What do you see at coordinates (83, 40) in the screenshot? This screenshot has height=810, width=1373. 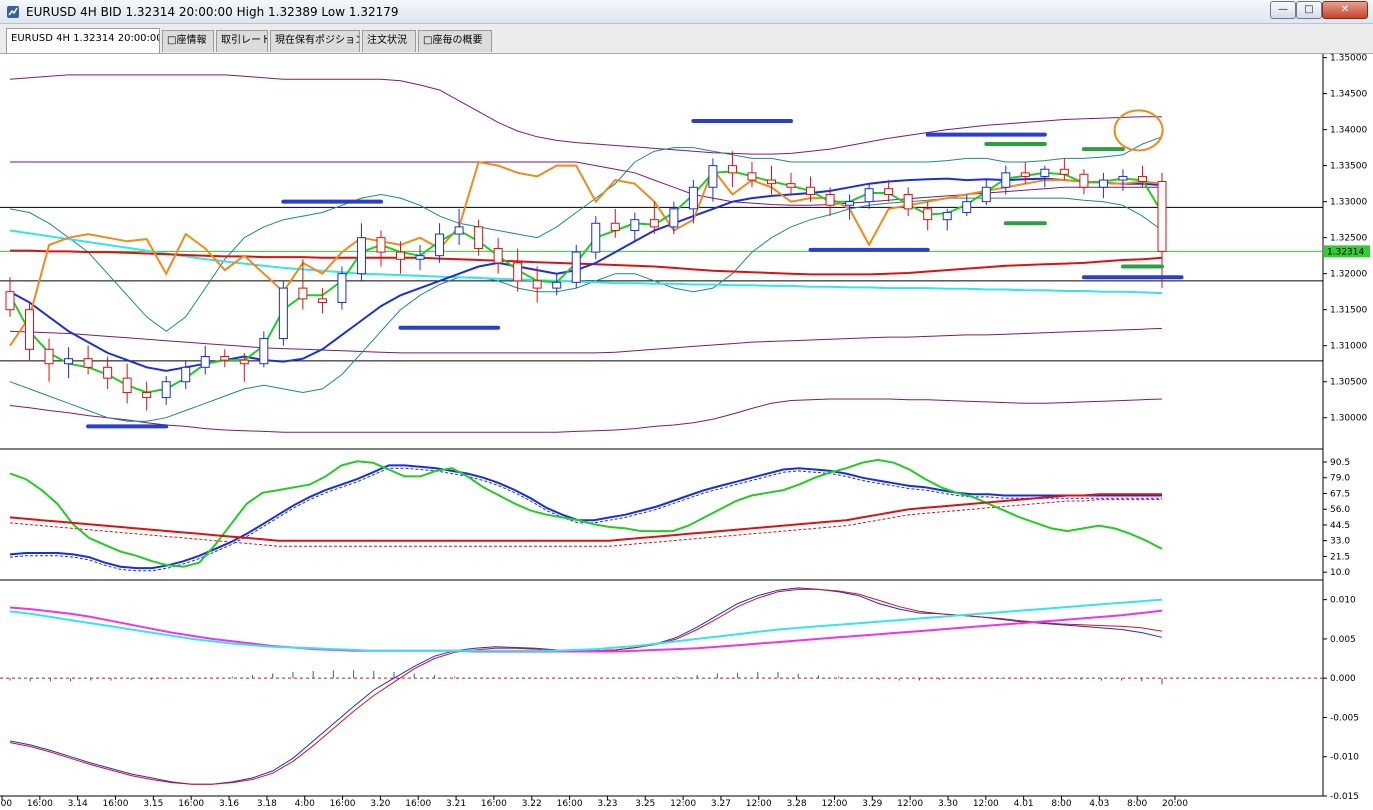 I see `tab-chart-eurusd: EURUSD 4H 1.32314 20:00:00` at bounding box center [83, 40].